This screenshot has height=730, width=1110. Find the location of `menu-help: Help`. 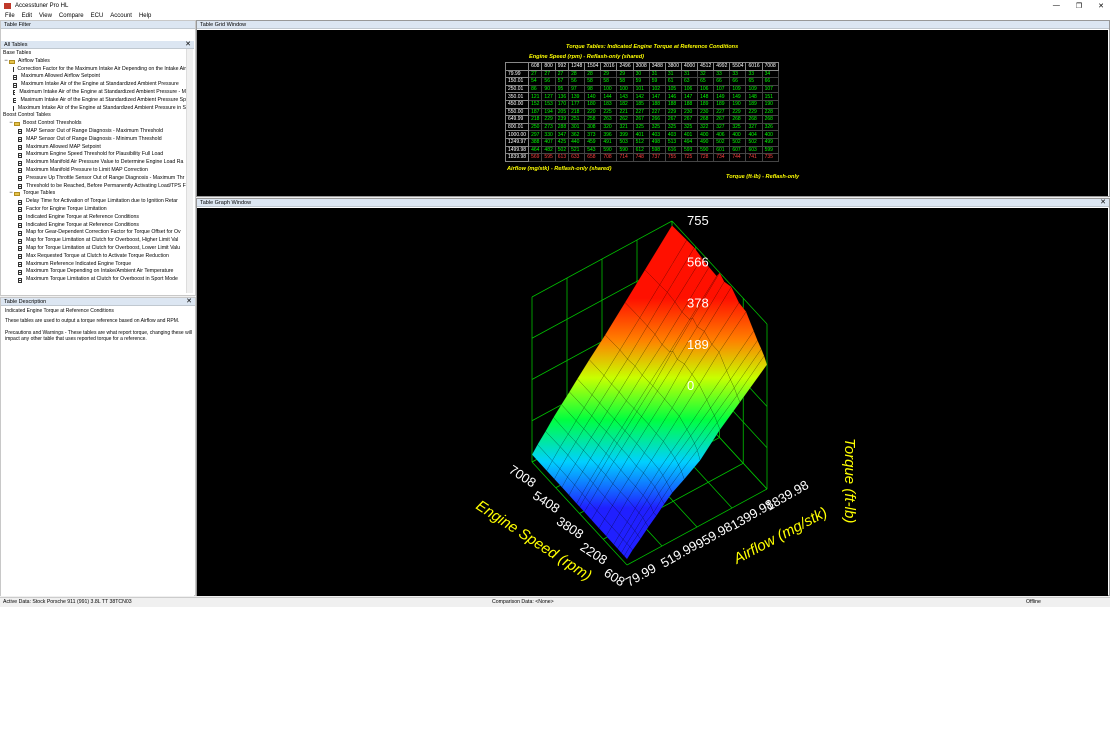

menu-help: Help is located at coordinates (145, 16).